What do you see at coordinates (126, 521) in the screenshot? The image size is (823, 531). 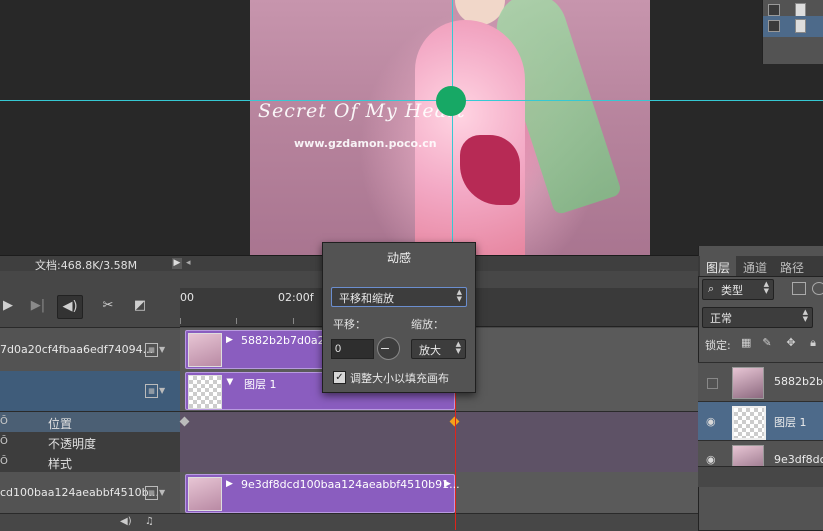 I see `audio-track-icon: ◀)` at bounding box center [126, 521].